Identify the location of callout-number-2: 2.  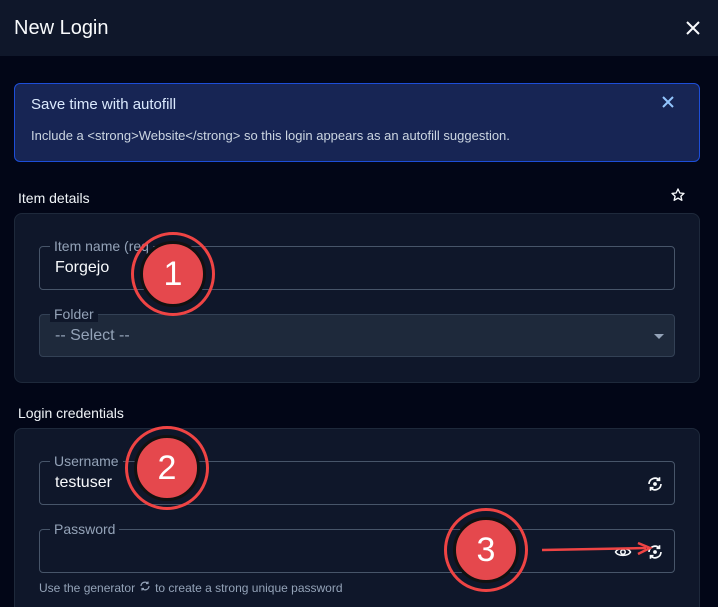
(167, 468).